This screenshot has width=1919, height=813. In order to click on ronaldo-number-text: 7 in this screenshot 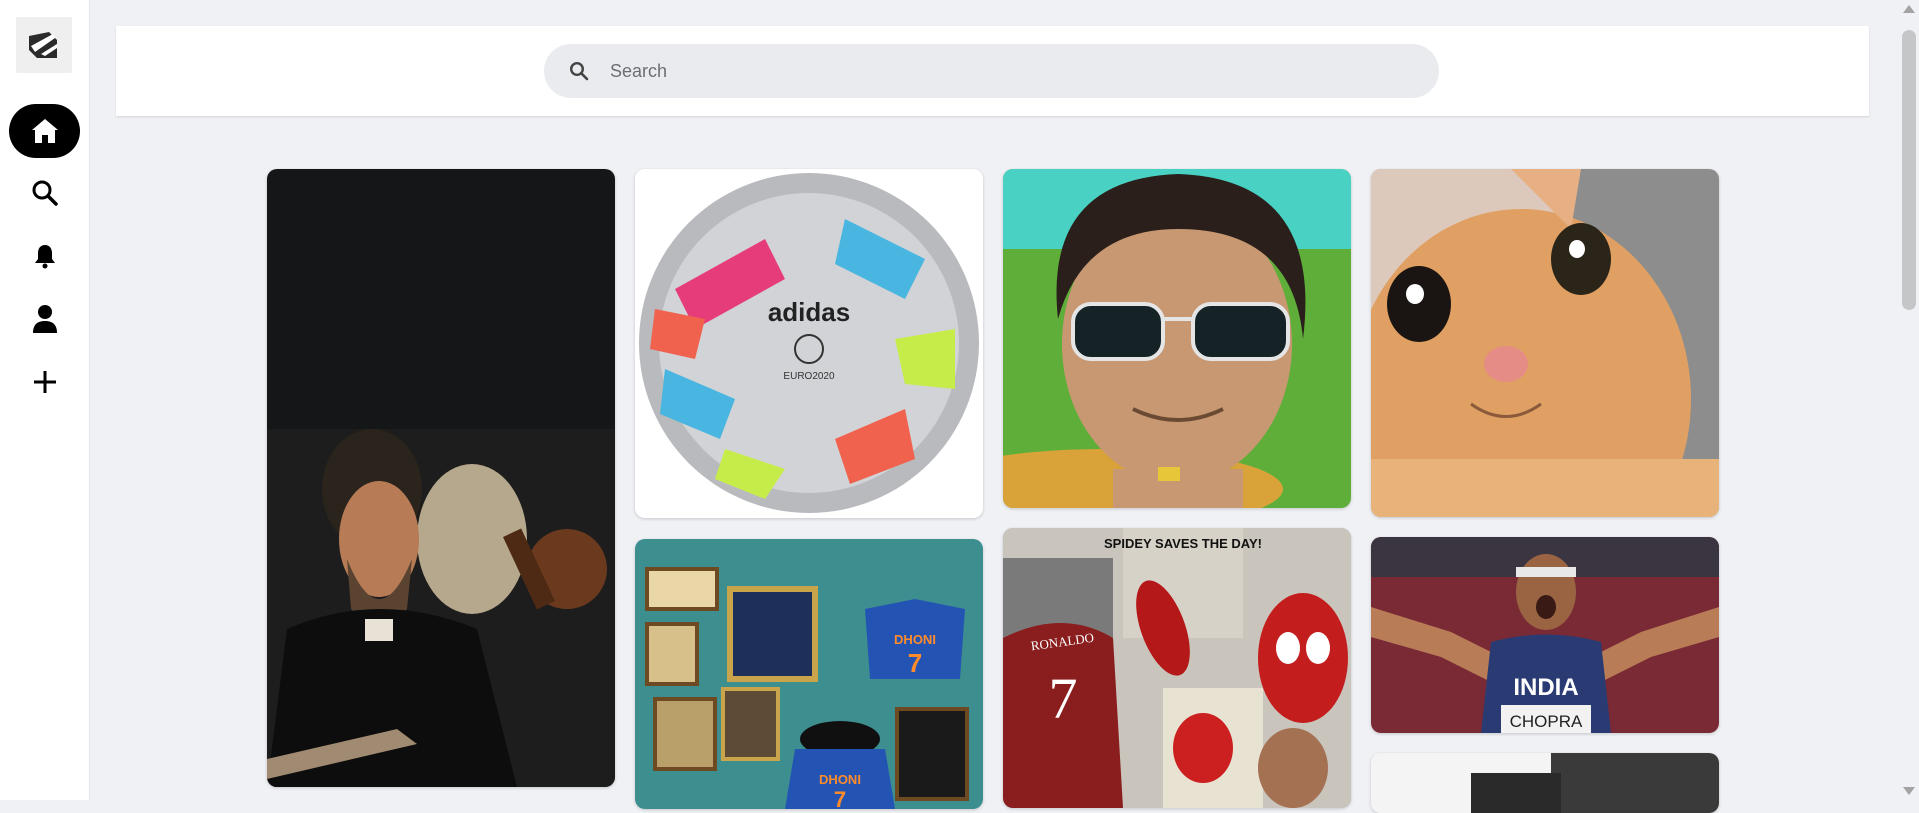, I will do `click(1063, 698)`.